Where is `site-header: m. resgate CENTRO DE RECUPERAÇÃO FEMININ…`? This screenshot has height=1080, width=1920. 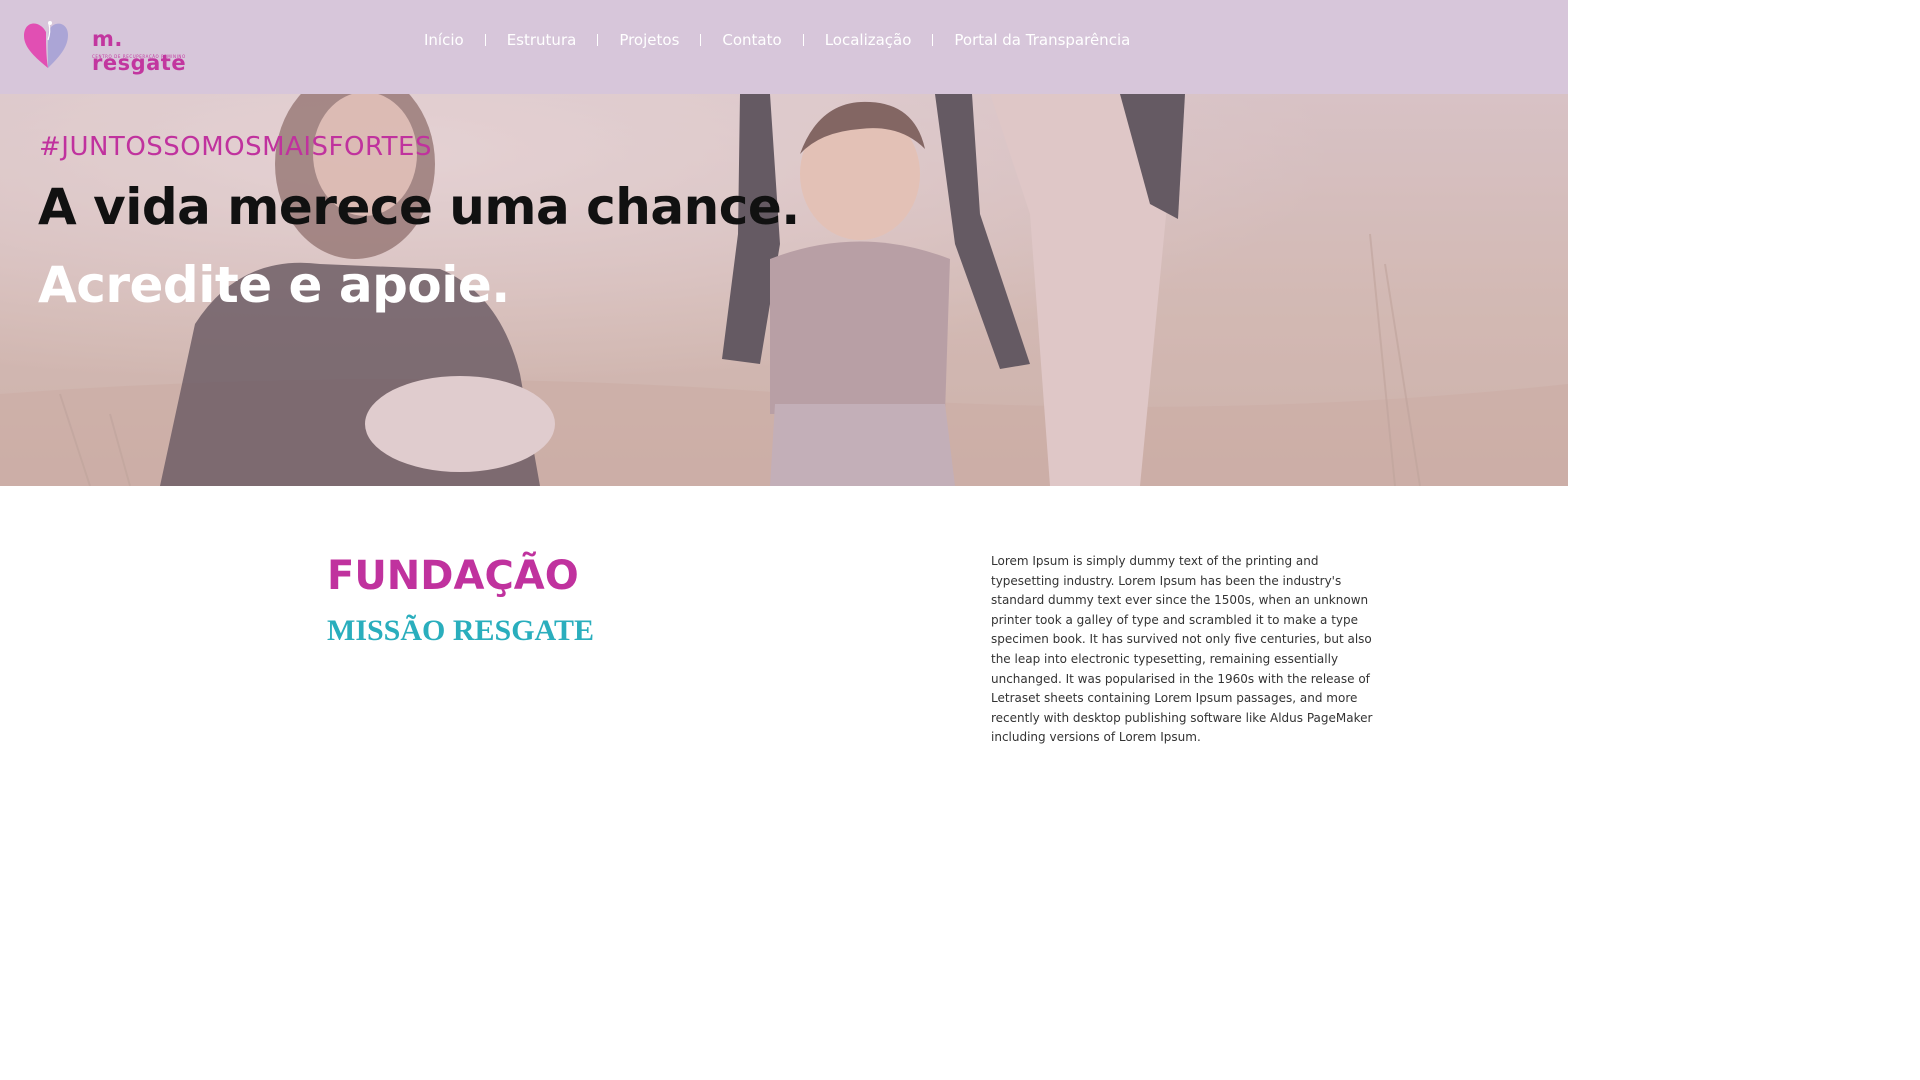
site-header: m. resgate CENTRO DE RECUPERAÇÃO FEMININ… is located at coordinates (784, 47).